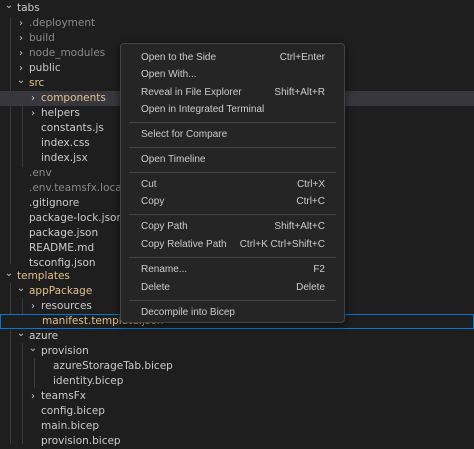 Image resolution: width=474 pixels, height=449 pixels. I want to click on explorer-item-label: azureStorageTab.bicep, so click(113, 366).